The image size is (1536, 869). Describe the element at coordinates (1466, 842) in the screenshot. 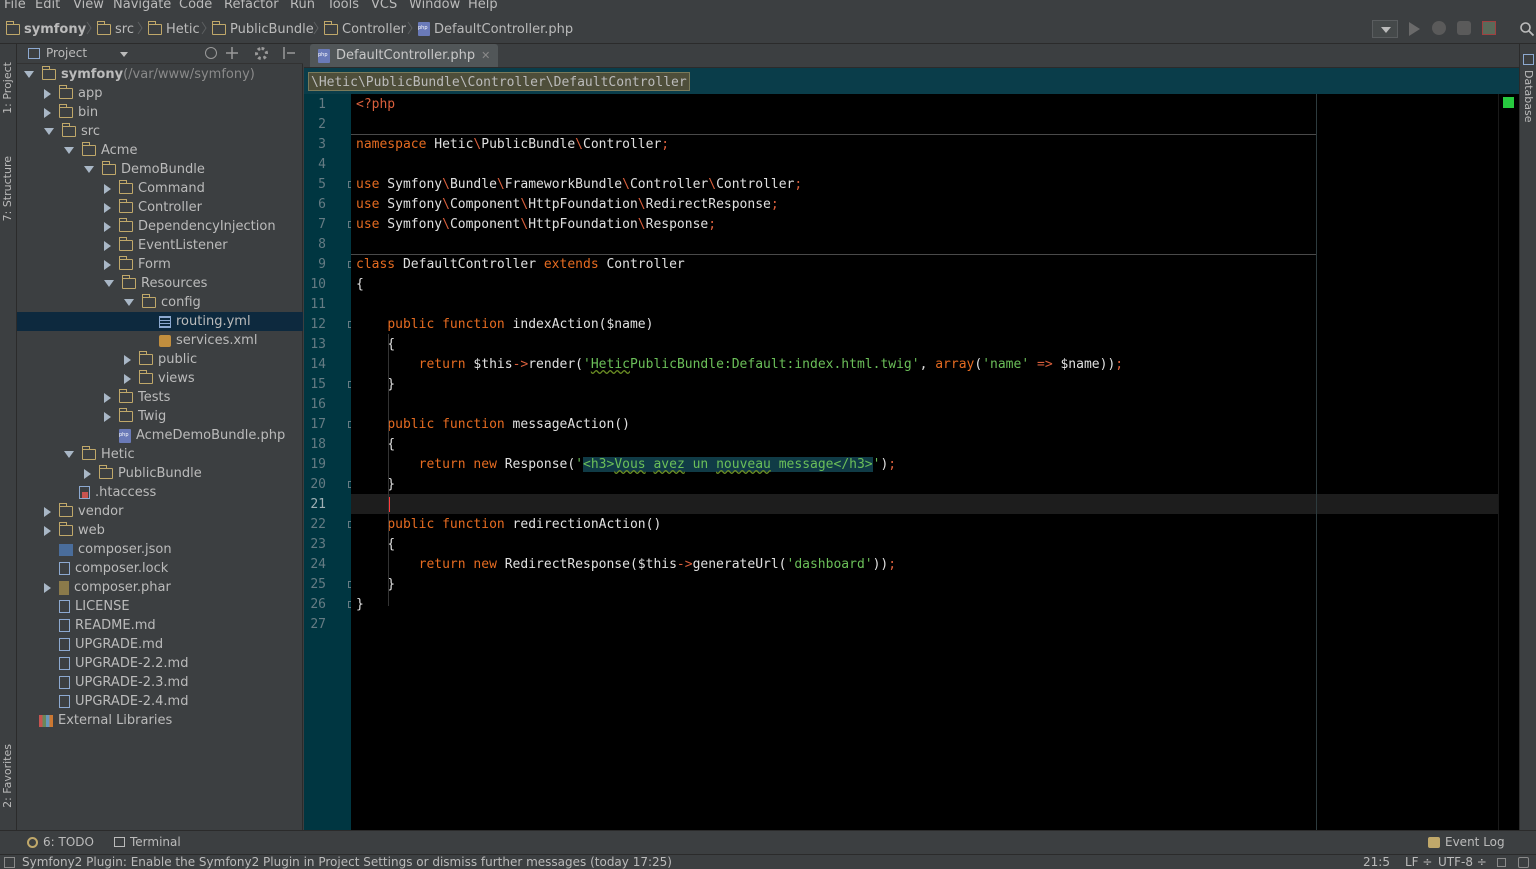

I see `event-log-button: Event Log` at that location.